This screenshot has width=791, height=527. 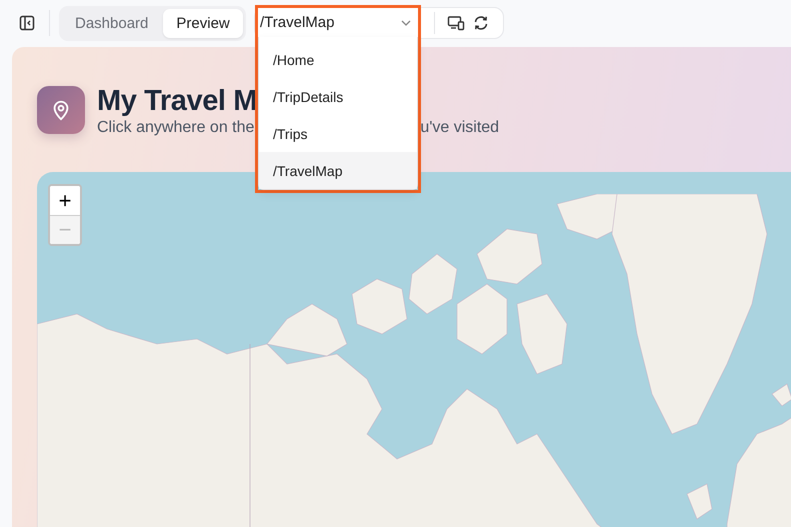 I want to click on map-pin-icon, so click(x=61, y=110).